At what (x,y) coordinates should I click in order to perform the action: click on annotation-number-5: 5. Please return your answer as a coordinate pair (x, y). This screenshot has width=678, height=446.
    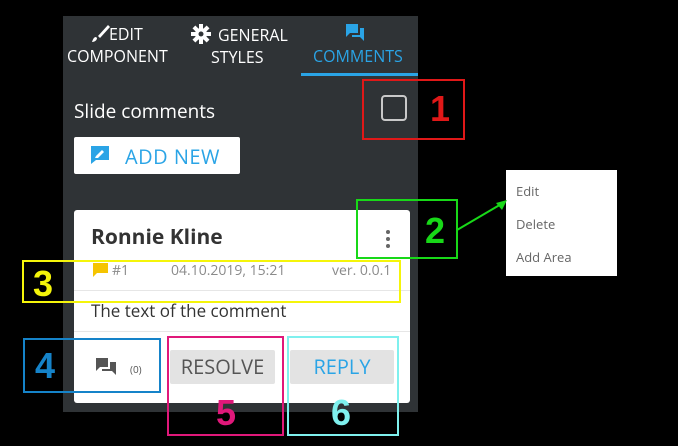
    Looking at the image, I should click on (226, 412).